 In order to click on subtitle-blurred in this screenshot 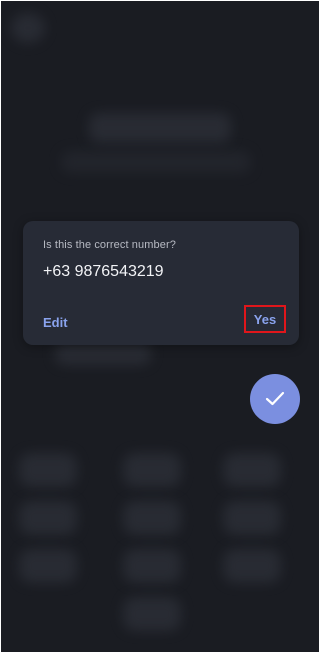, I will do `click(156, 162)`.